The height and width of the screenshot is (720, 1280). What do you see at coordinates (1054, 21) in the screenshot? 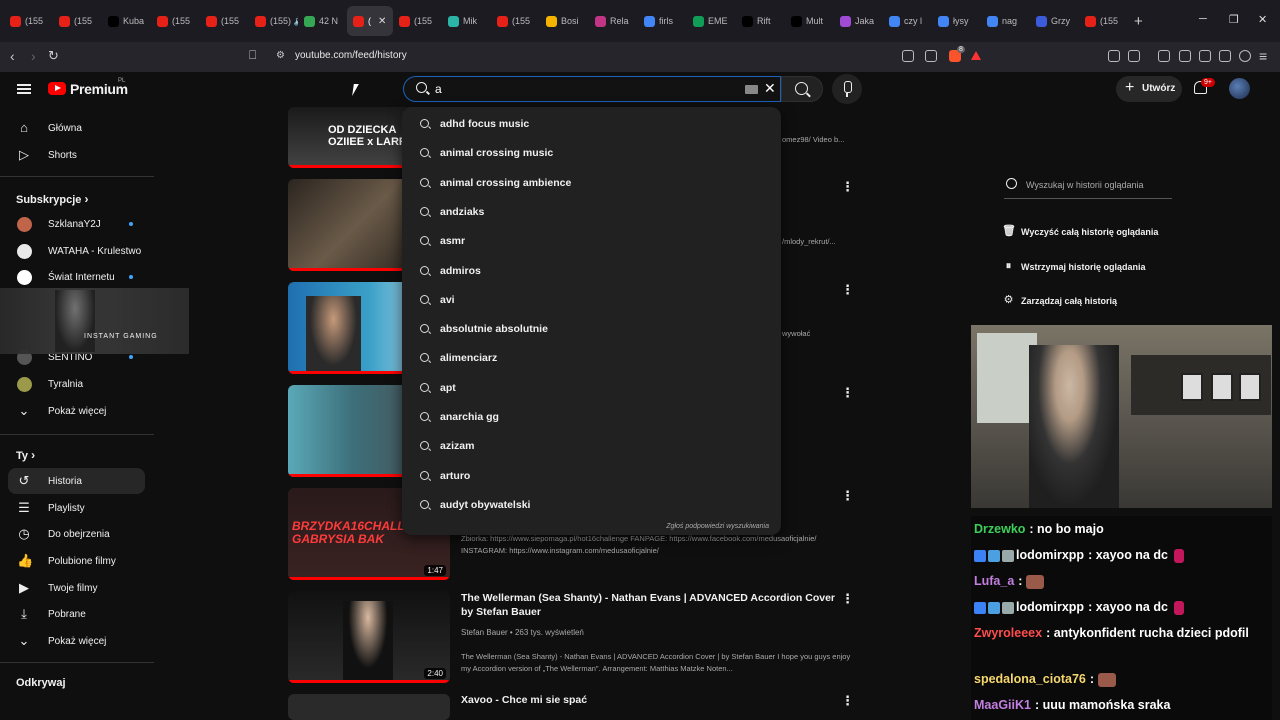
I see `browser-tab: Grzy` at bounding box center [1054, 21].